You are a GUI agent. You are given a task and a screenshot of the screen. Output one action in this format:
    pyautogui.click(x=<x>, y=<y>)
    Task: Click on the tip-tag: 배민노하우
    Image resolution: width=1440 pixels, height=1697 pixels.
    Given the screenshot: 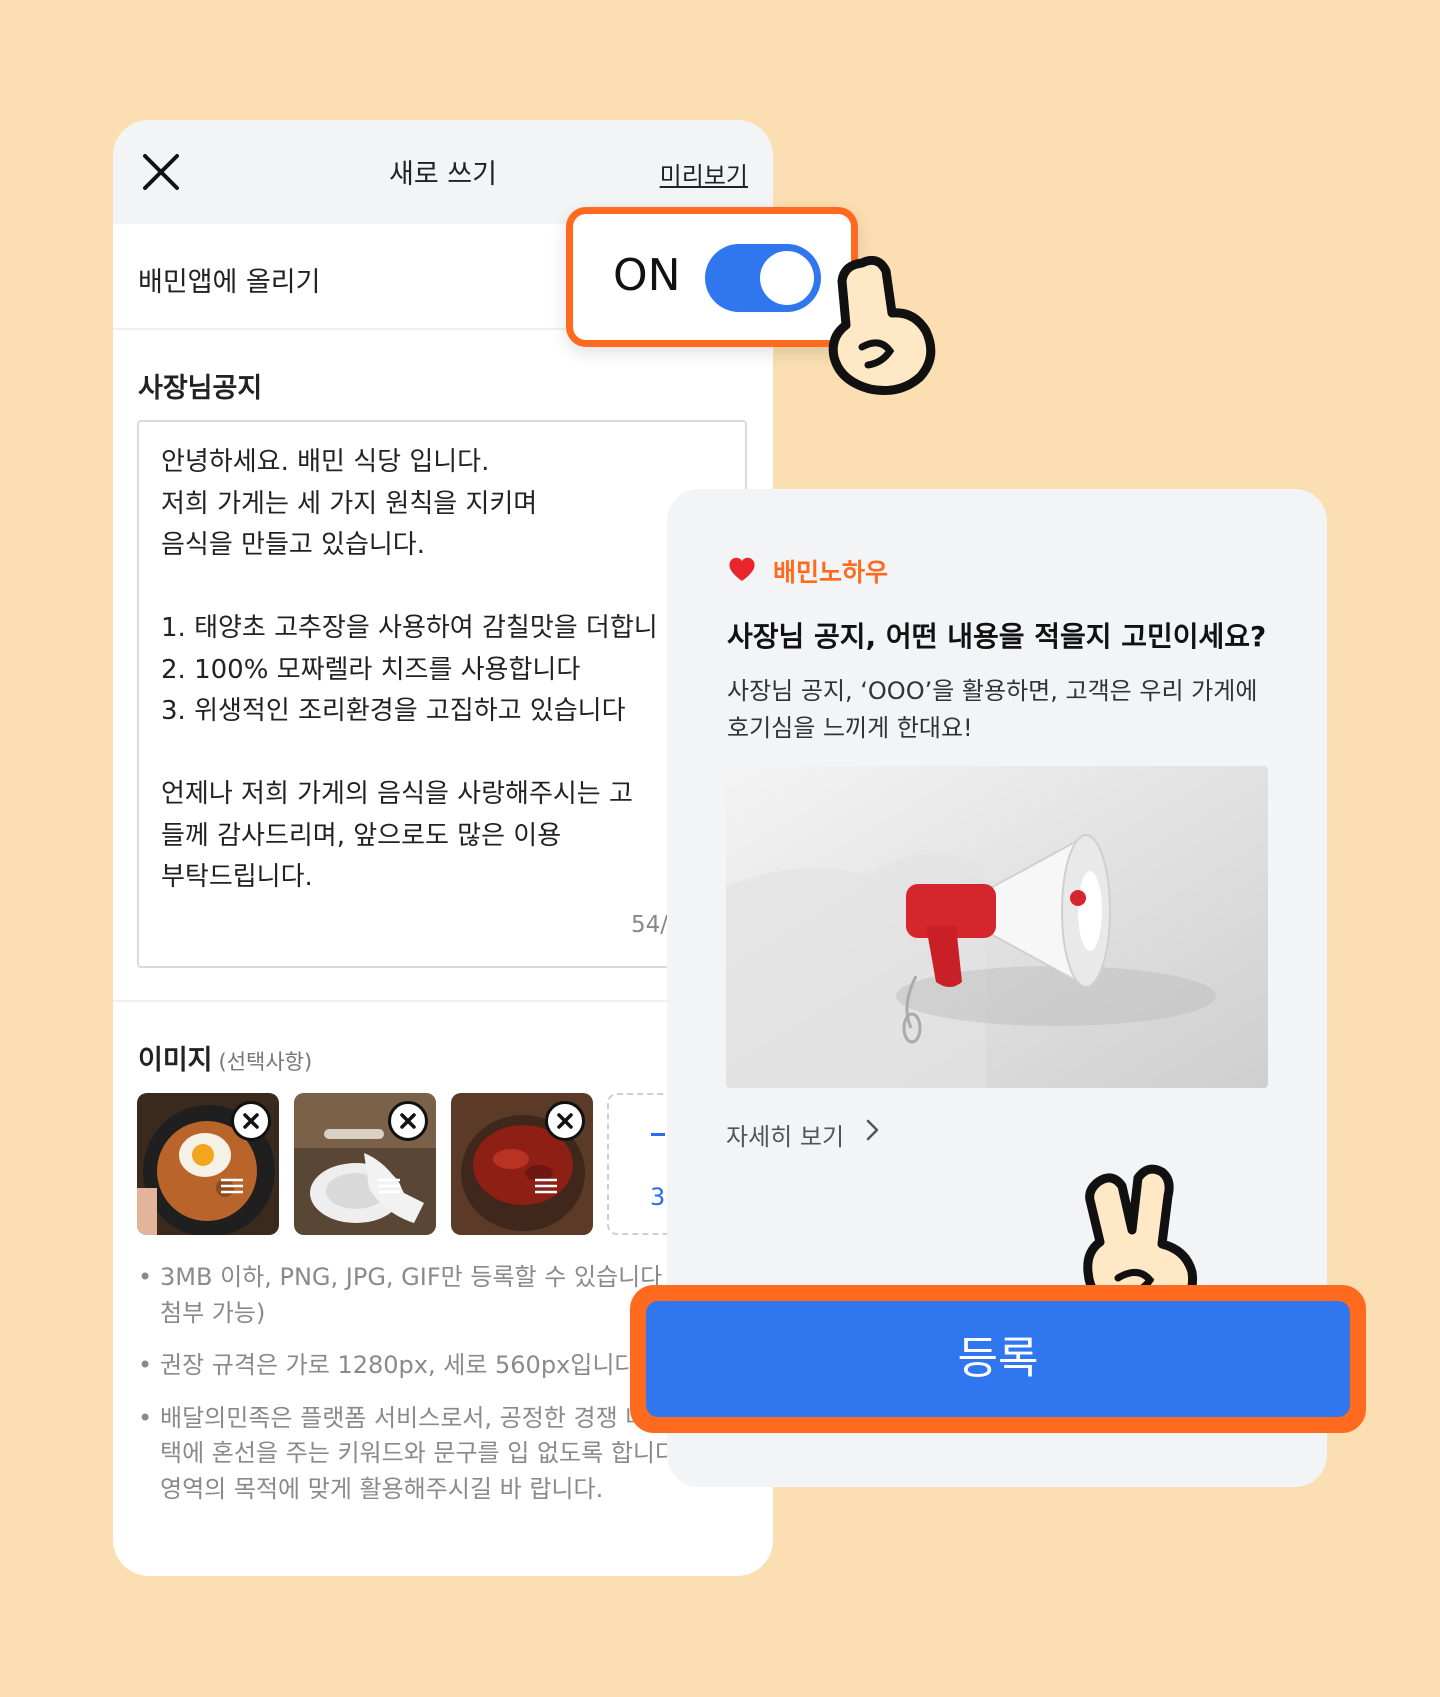 What is the action you would take?
    pyautogui.click(x=831, y=572)
    